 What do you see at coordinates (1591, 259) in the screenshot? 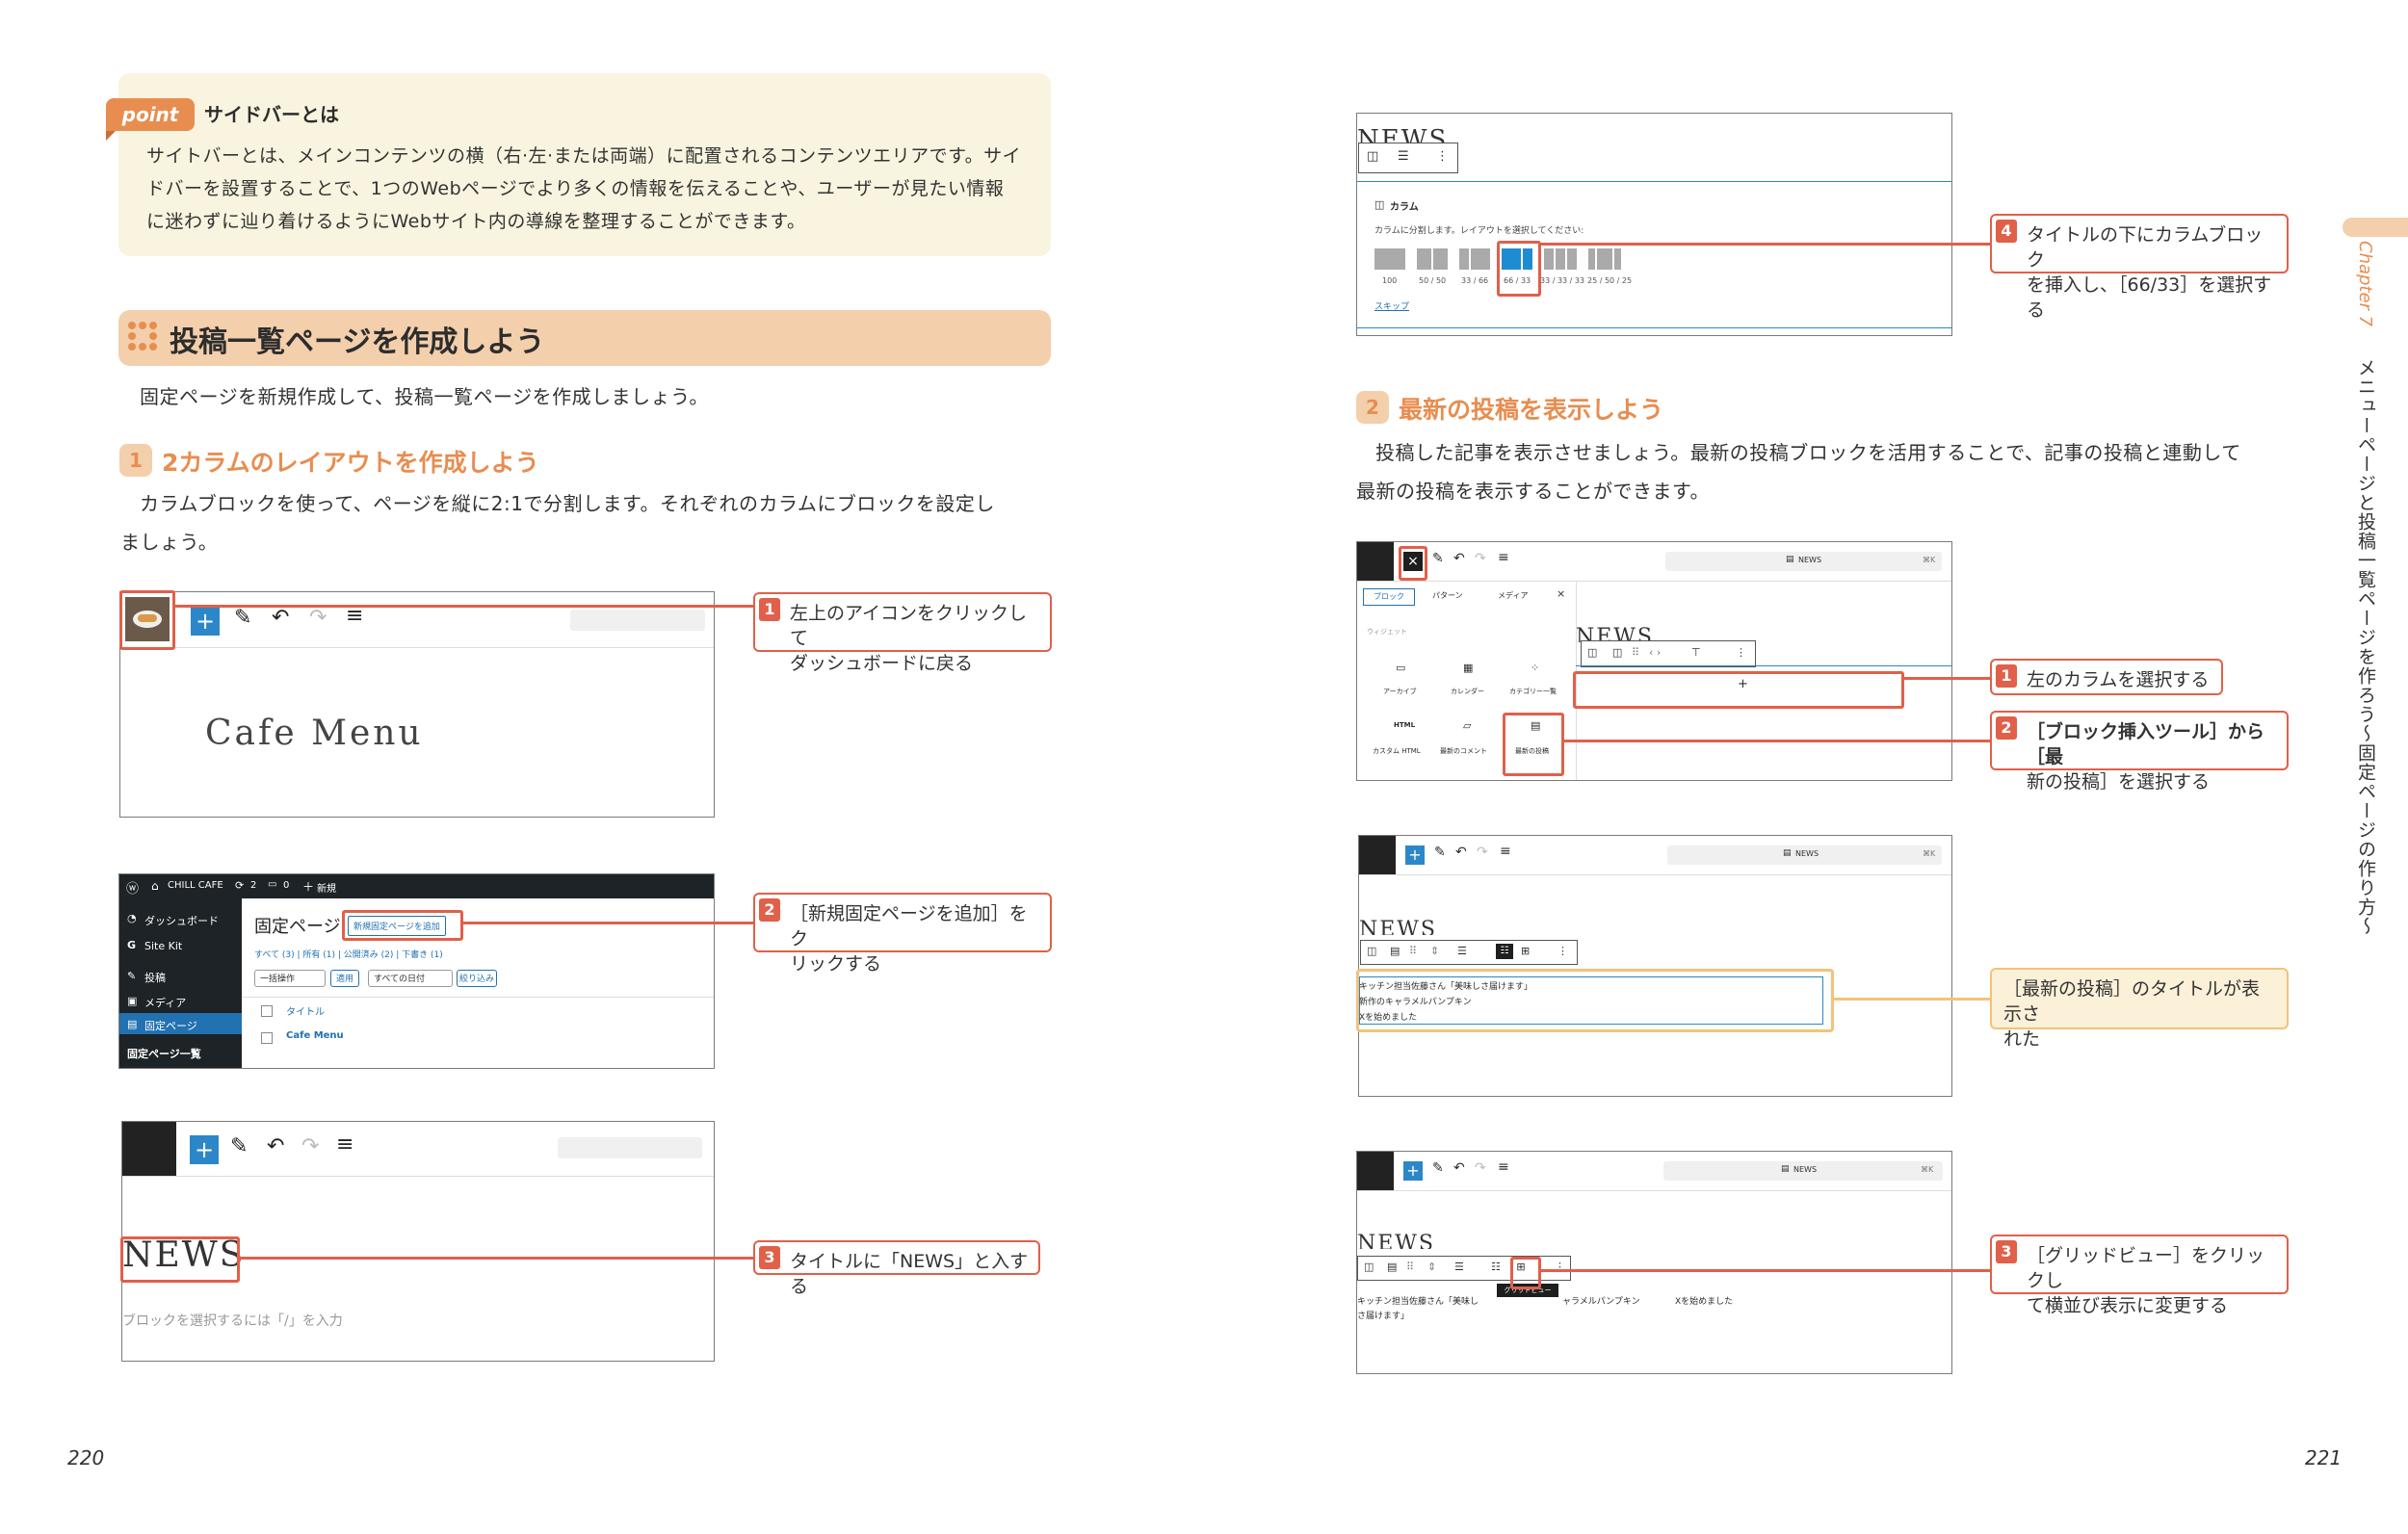
I see `layout-25-50-25-a` at bounding box center [1591, 259].